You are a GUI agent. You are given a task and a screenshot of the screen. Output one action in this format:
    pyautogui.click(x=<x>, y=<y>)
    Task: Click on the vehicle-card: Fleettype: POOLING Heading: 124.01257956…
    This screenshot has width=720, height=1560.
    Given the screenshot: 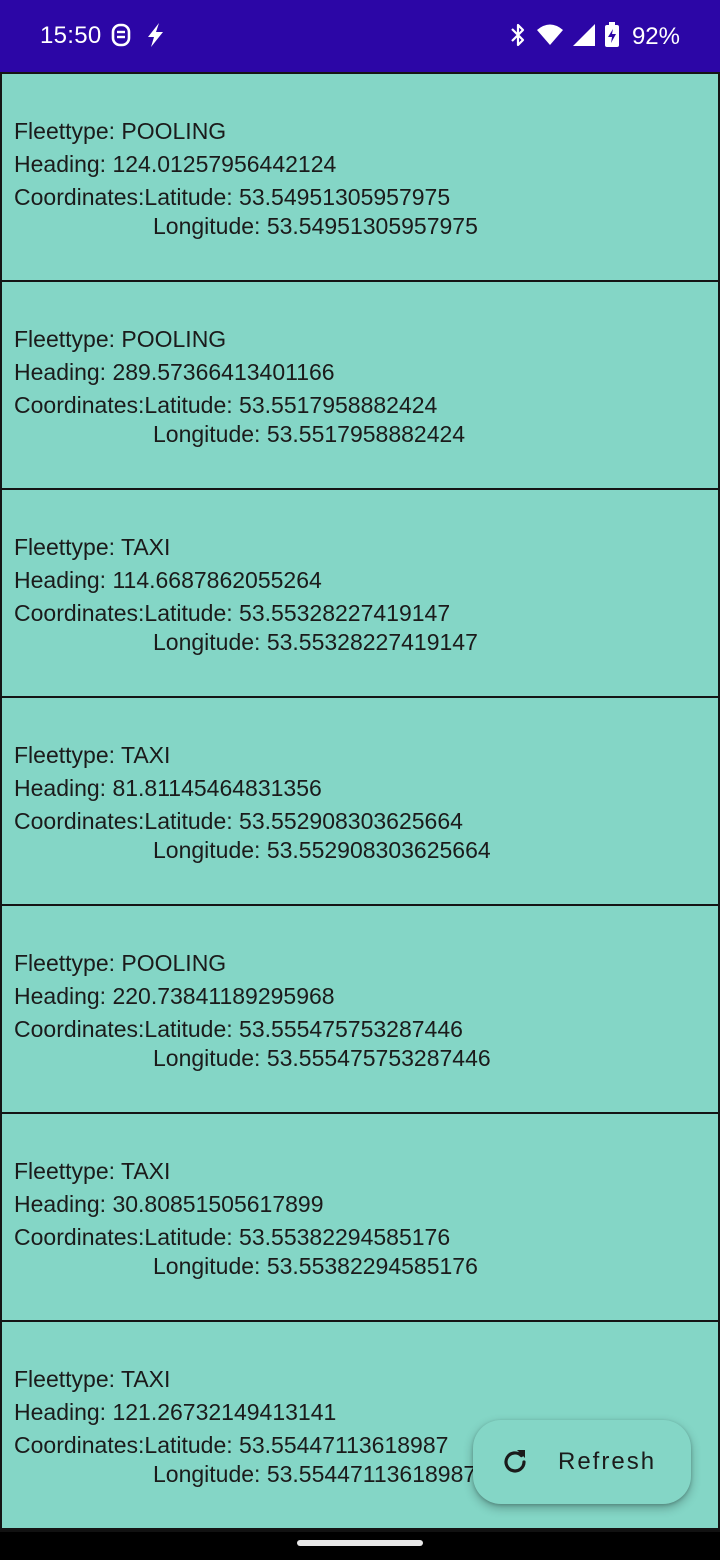 What is the action you would take?
    pyautogui.click(x=360, y=177)
    